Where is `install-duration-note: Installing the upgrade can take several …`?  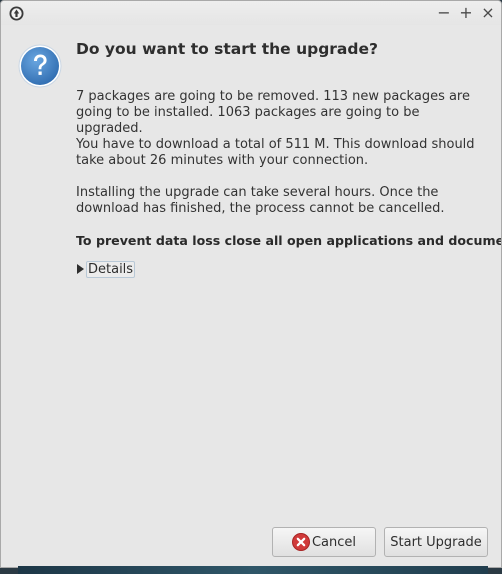
install-duration-note: Installing the upgrade can take several … is located at coordinates (260, 200).